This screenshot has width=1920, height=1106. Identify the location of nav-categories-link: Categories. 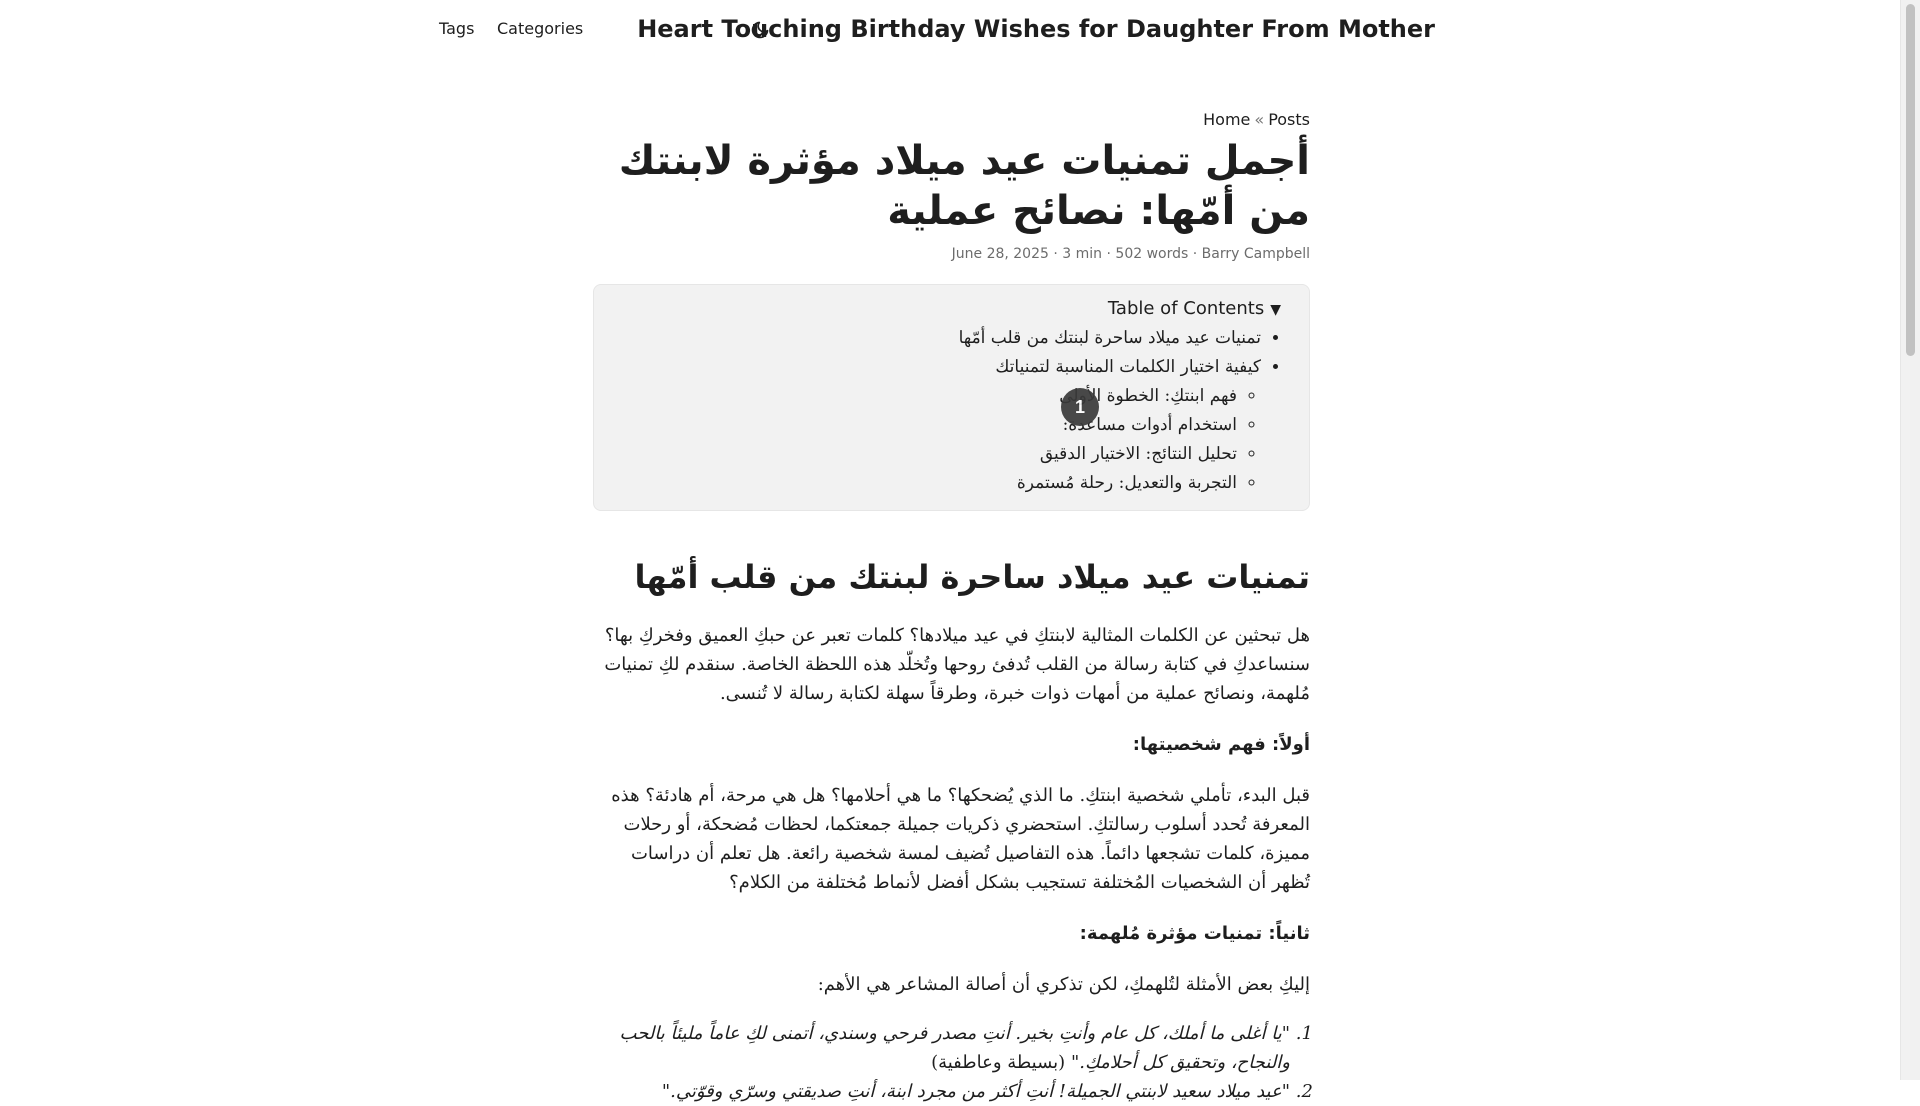
(540, 28).